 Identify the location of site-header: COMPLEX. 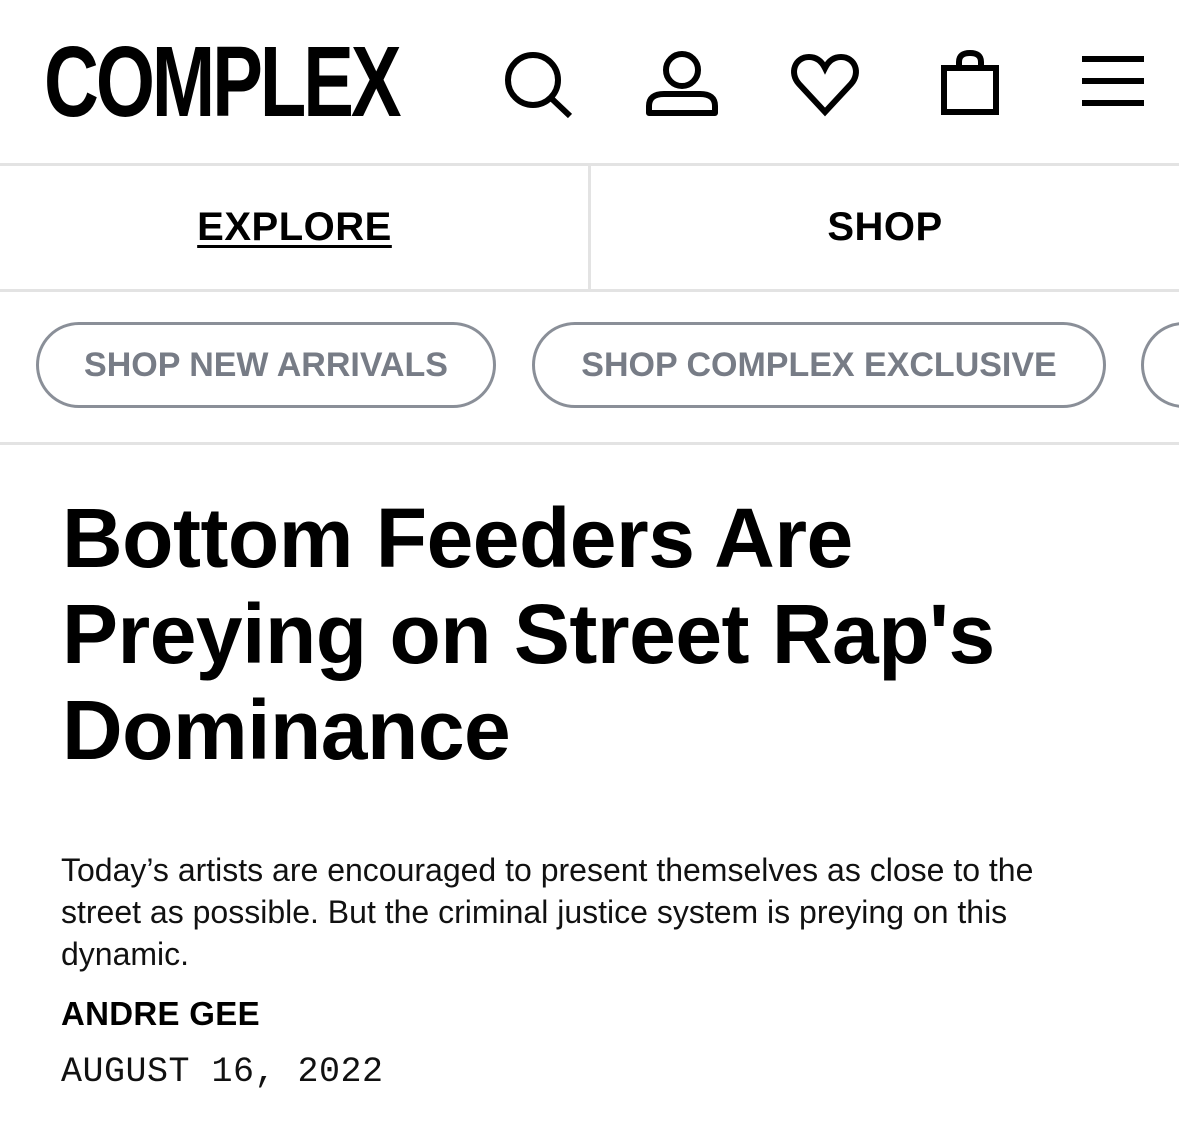
(589, 83).